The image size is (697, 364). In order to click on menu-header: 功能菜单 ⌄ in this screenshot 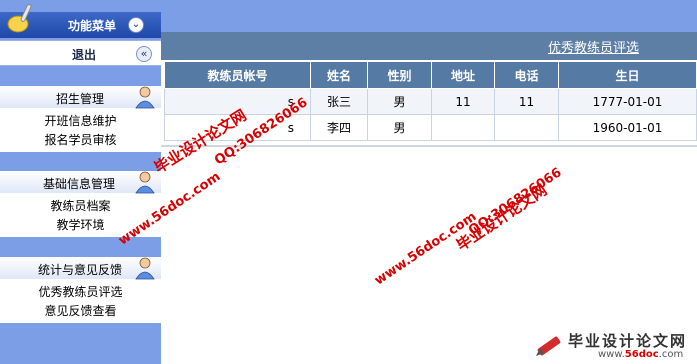, I will do `click(80, 21)`.